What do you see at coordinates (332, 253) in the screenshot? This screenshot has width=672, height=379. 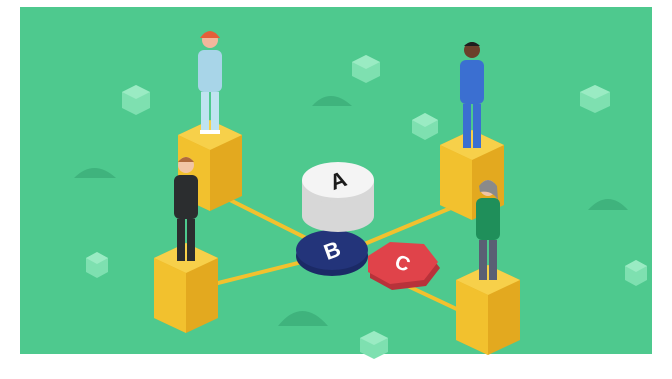 I see `disc-b: B` at bounding box center [332, 253].